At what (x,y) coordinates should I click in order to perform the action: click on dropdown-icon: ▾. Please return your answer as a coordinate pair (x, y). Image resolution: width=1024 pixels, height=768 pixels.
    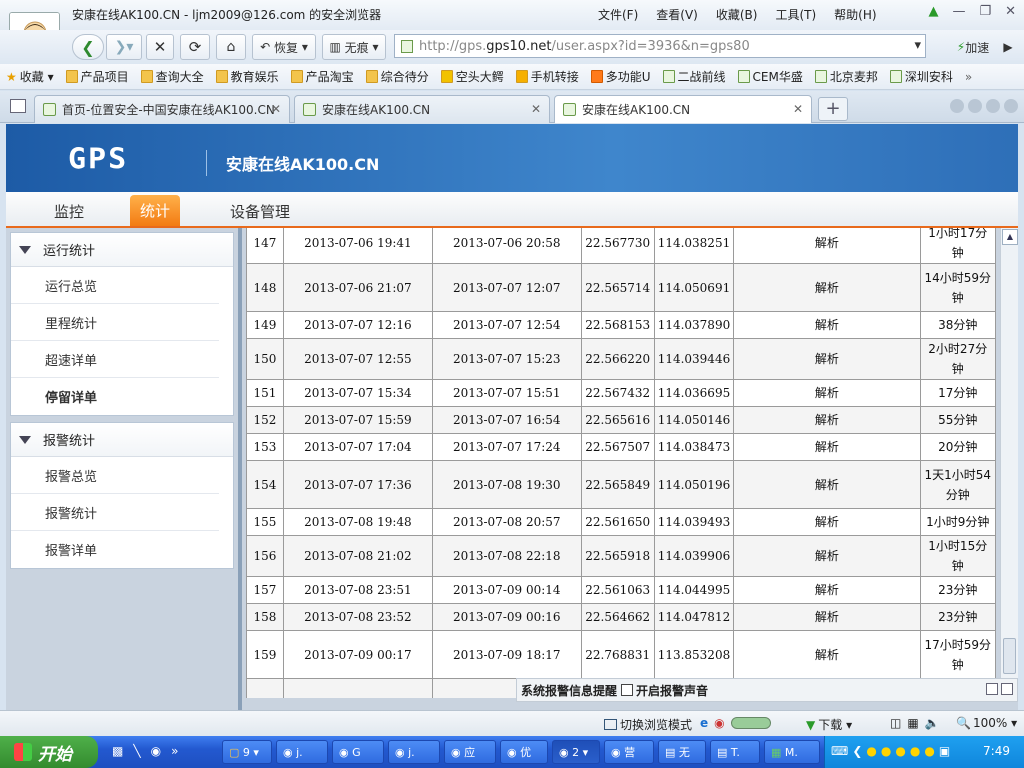
    Looking at the image, I should click on (917, 45).